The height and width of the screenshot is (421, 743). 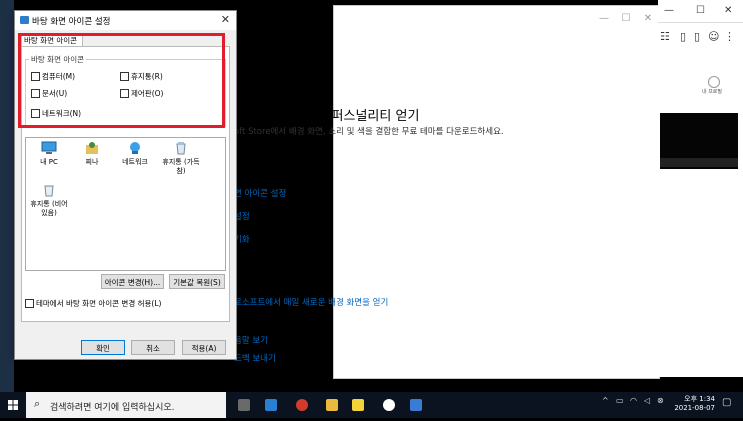 I want to click on highlight-box, so click(x=121, y=80).